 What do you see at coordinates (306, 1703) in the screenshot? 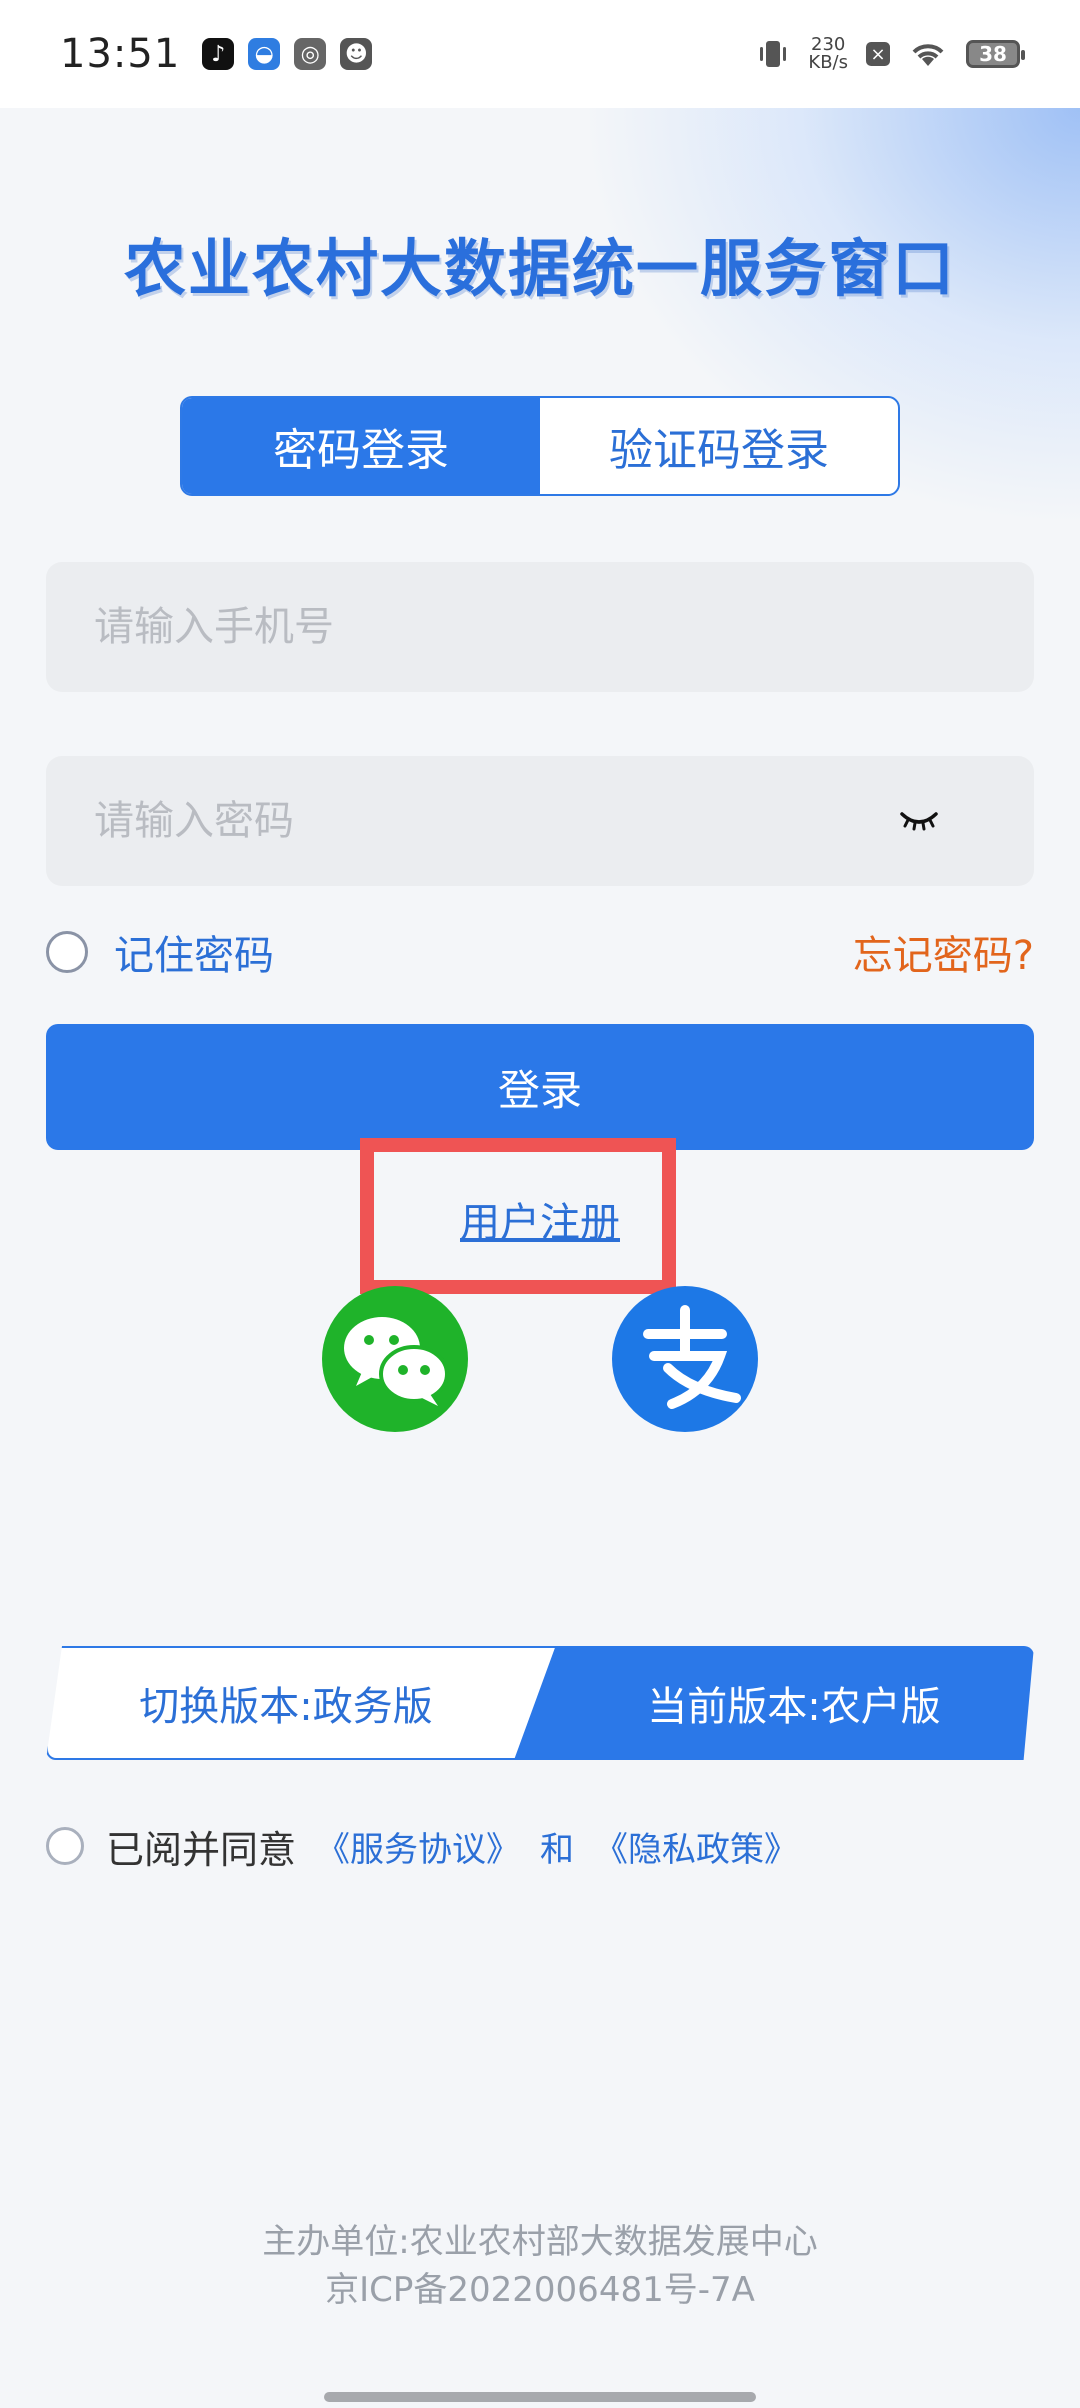
I see `switch-version-button: 切换版本:政务版` at bounding box center [306, 1703].